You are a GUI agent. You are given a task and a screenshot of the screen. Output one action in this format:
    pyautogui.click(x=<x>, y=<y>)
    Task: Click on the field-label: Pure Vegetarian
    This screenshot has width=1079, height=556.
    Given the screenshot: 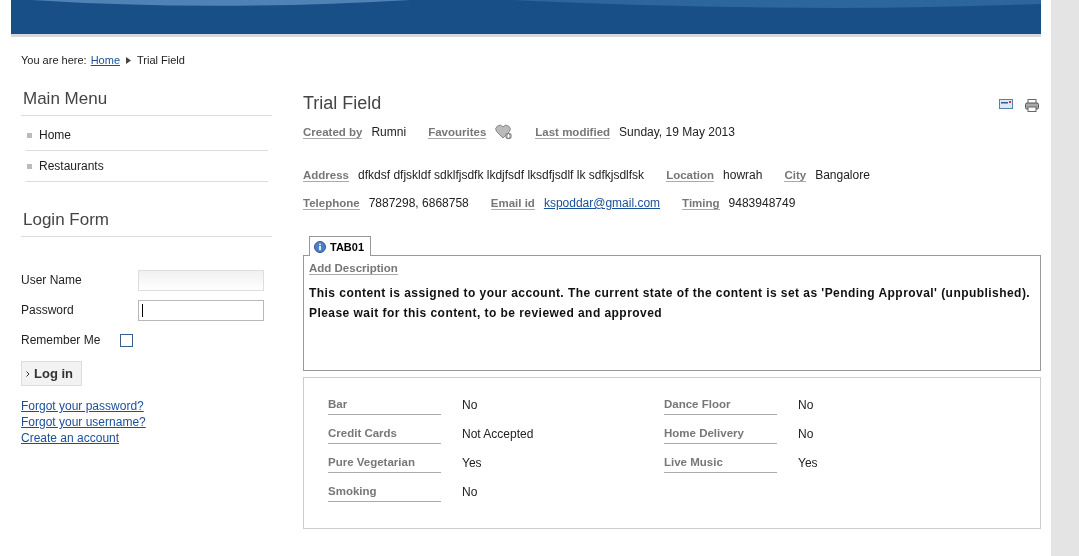 What is the action you would take?
    pyautogui.click(x=384, y=464)
    